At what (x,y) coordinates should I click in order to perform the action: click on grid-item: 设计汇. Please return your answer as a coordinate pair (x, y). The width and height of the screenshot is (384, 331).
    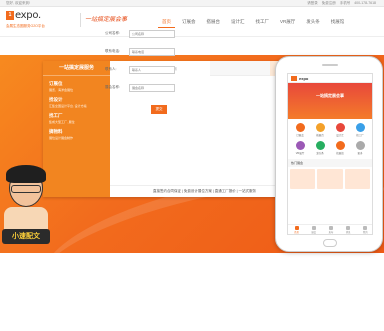
    Looking at the image, I should click on (340, 130).